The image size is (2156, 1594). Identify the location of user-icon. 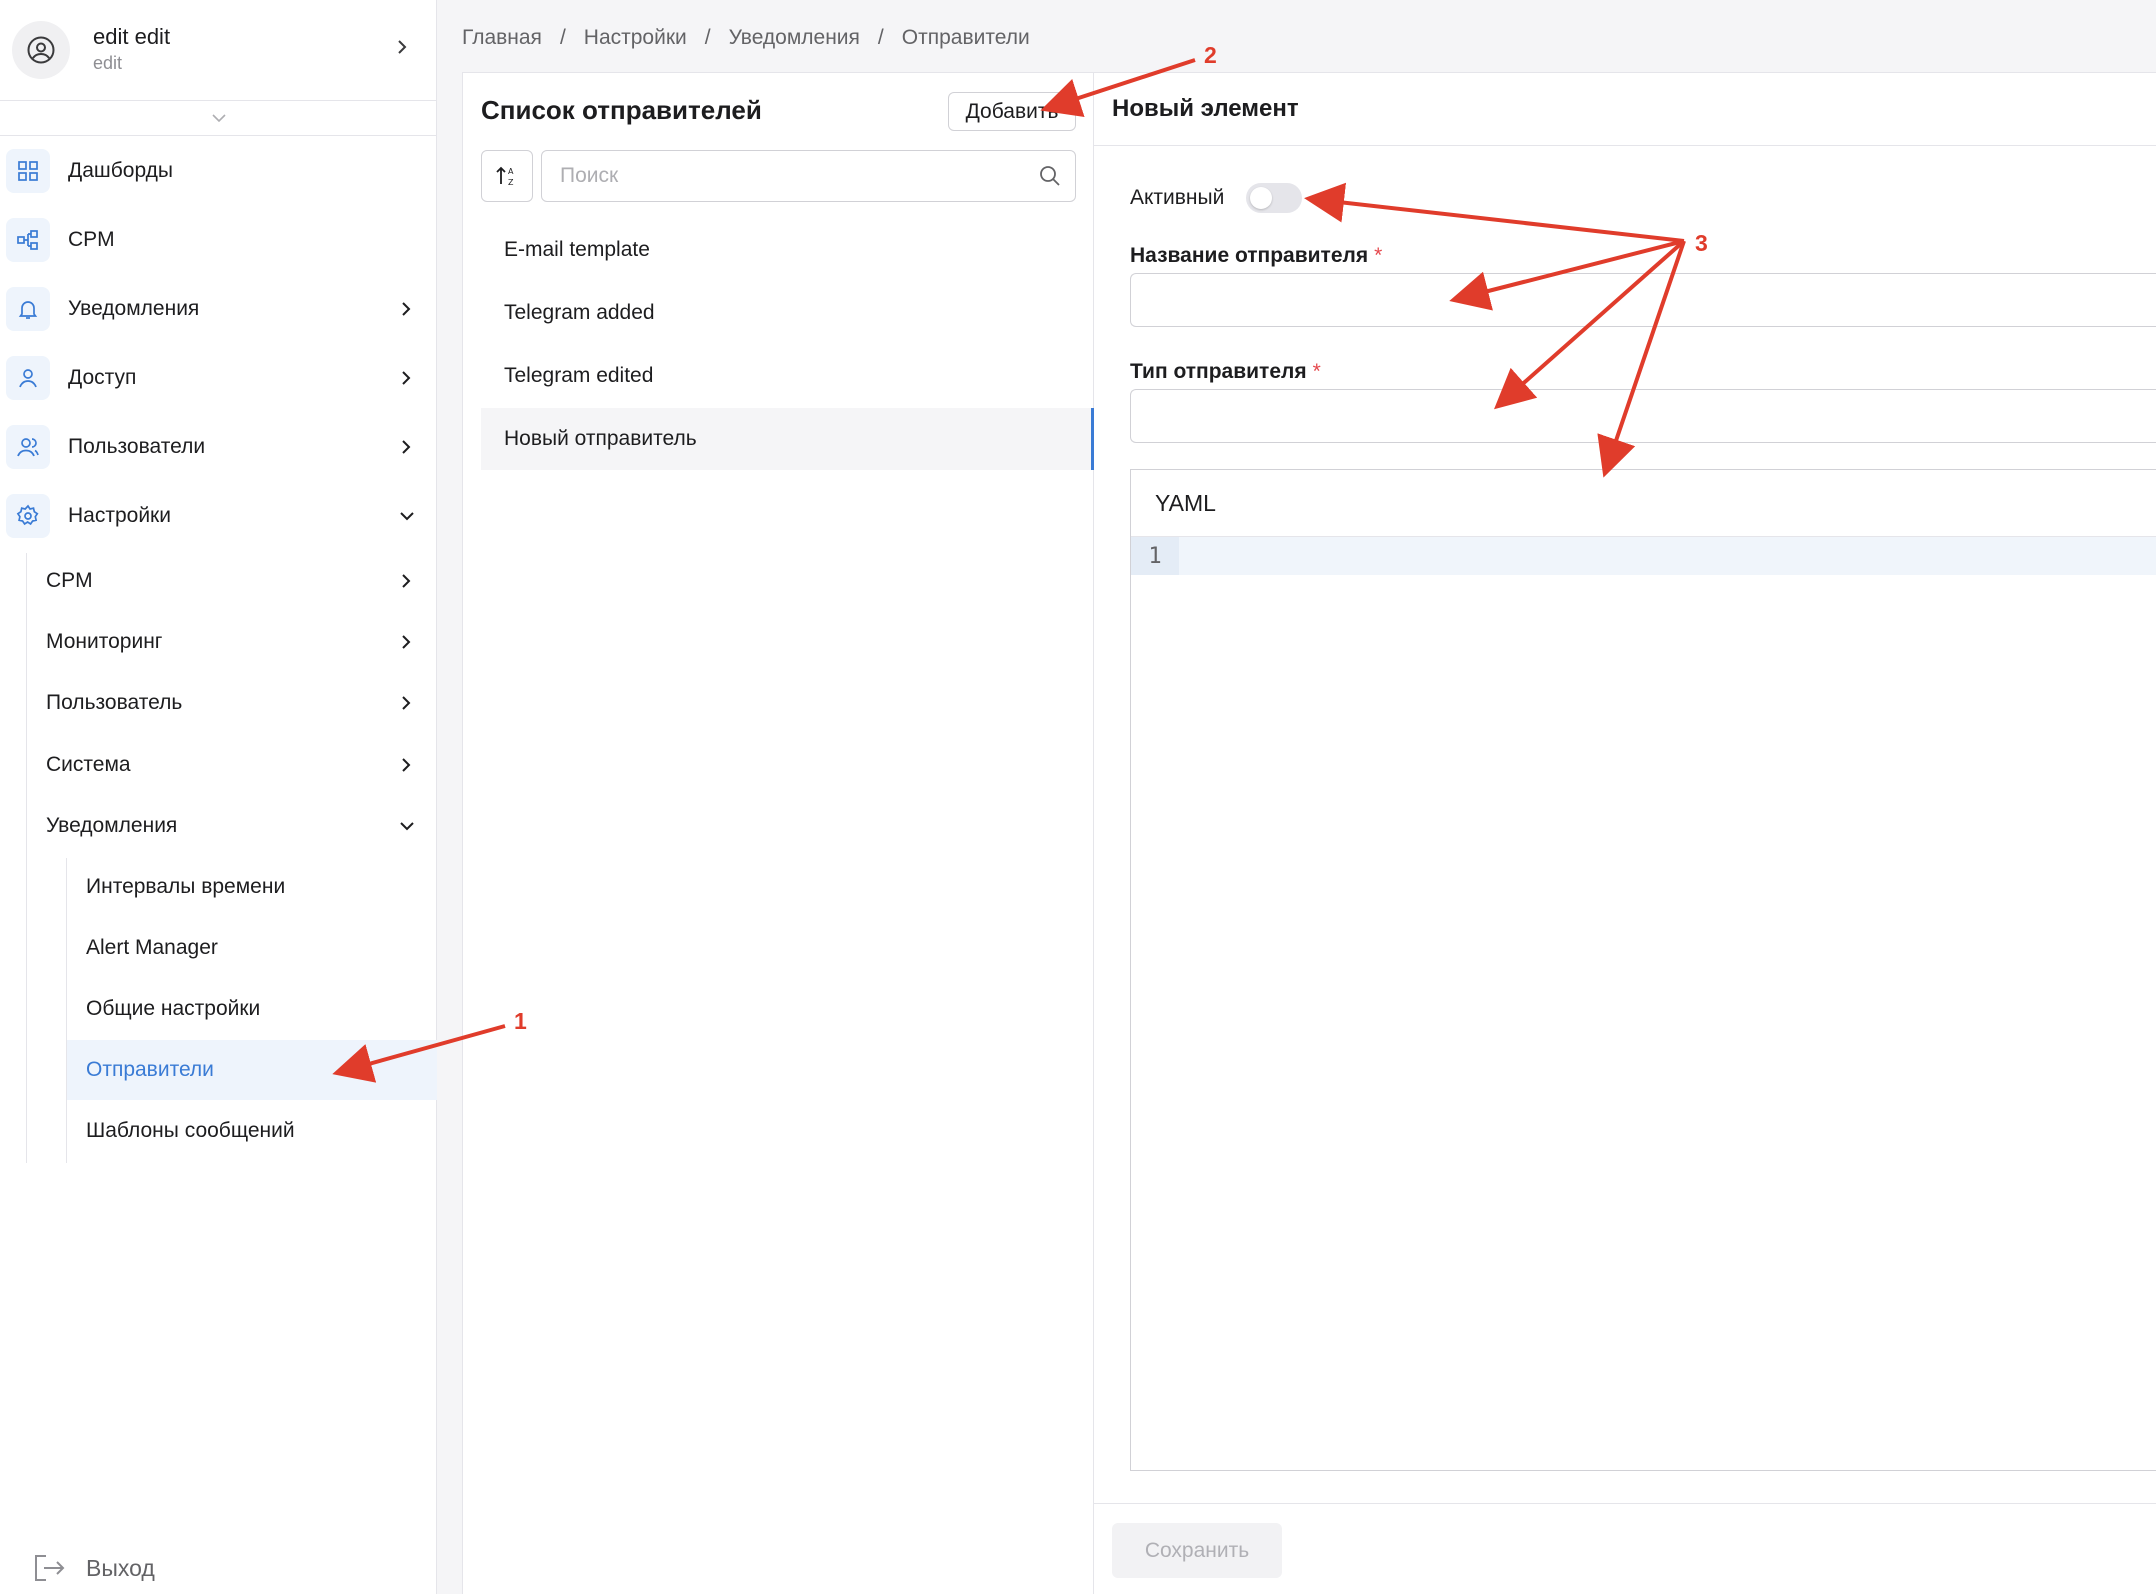
(28, 378).